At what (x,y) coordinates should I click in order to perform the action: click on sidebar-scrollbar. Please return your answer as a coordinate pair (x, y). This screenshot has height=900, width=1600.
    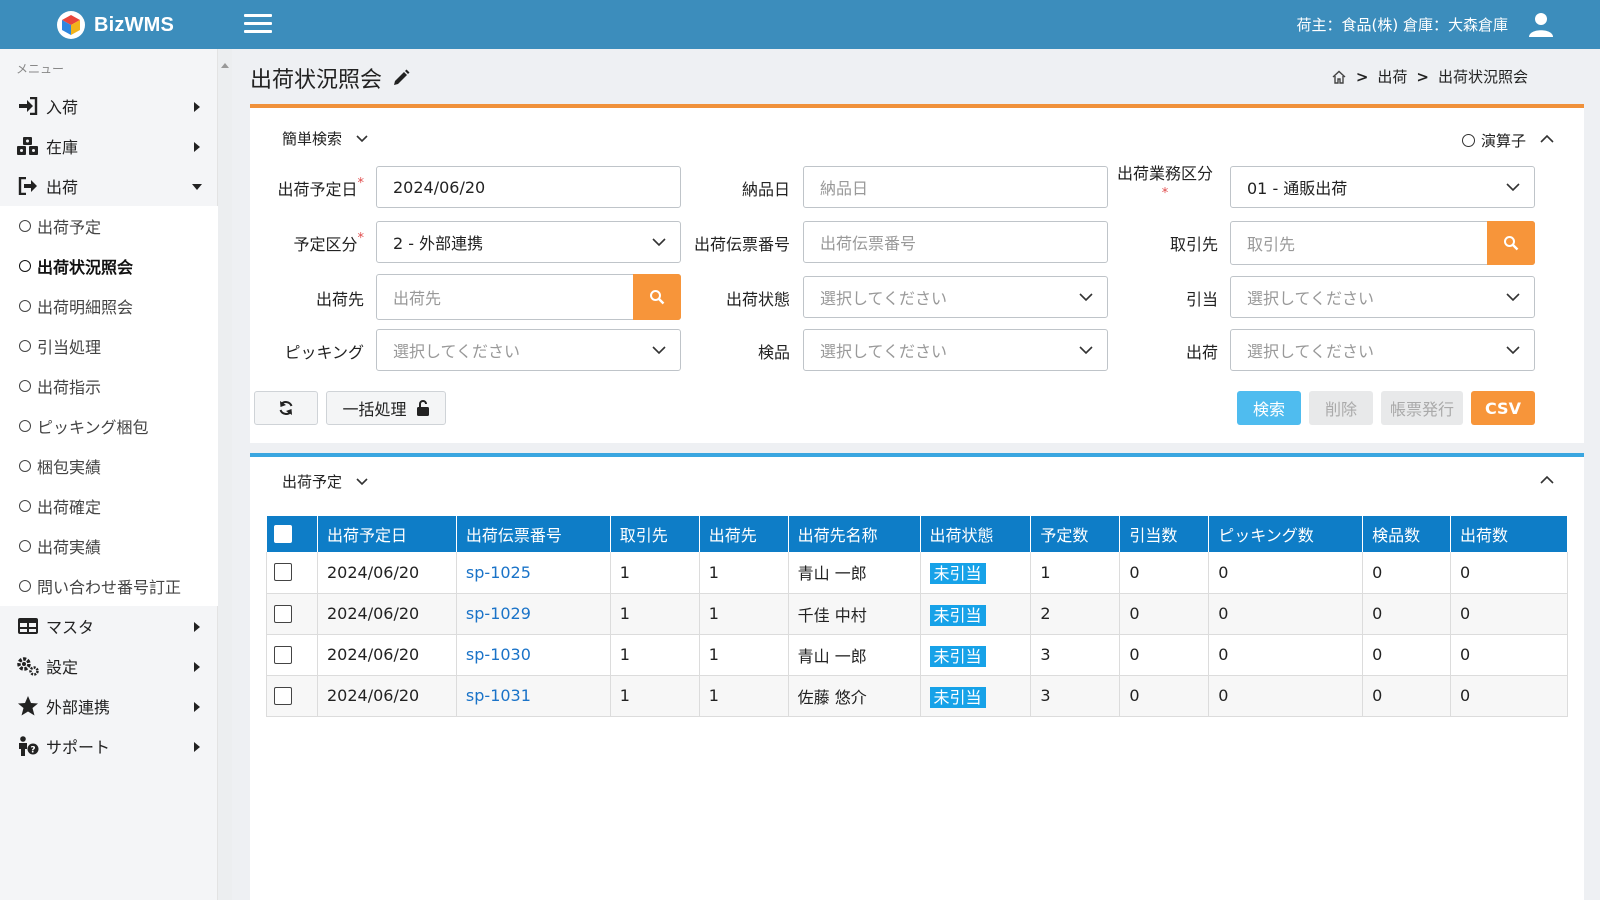
    Looking at the image, I should click on (225, 474).